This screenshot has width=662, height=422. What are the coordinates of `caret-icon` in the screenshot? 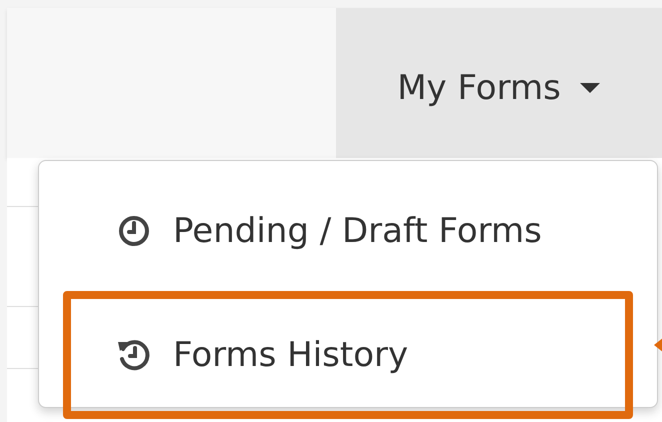 It's located at (589, 88).